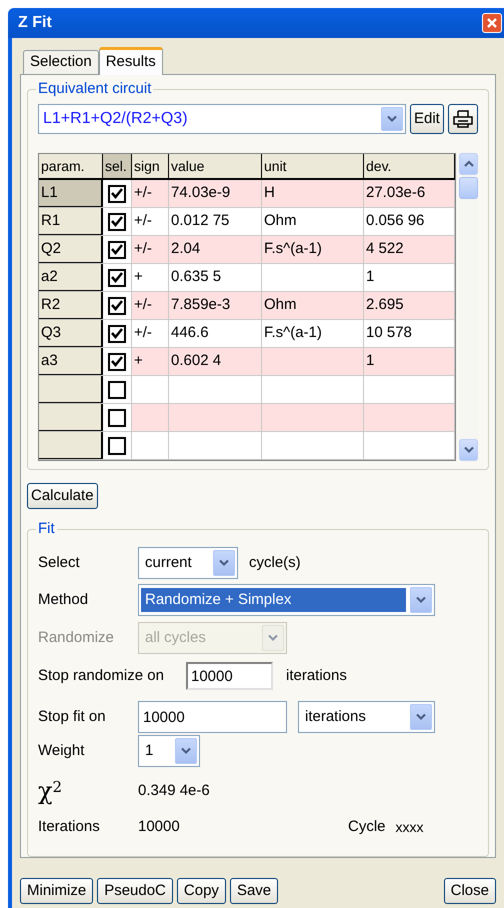 Image resolution: width=504 pixels, height=908 pixels. I want to click on column-header: dev., so click(409, 166).